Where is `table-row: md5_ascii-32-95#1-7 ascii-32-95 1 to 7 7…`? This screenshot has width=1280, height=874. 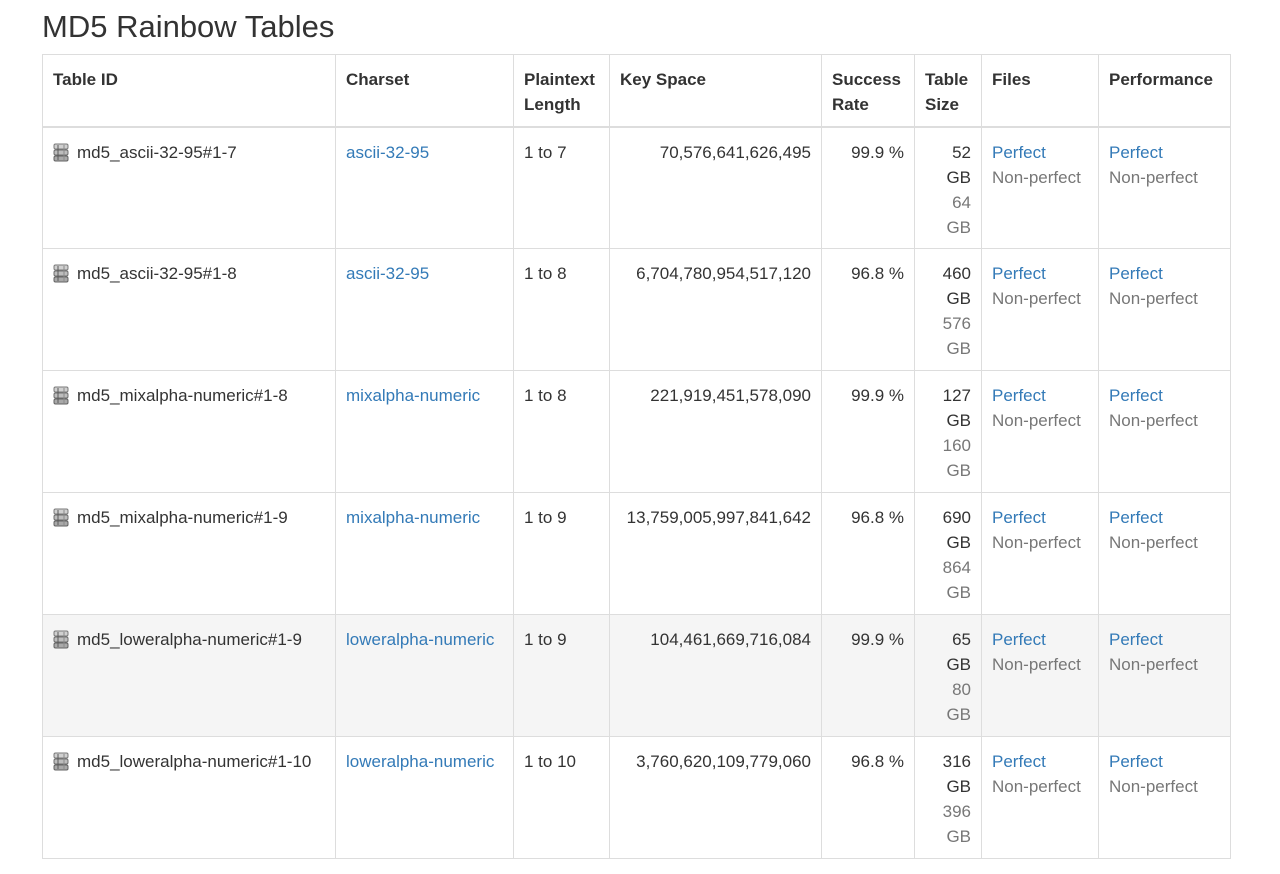
table-row: md5_ascii-32-95#1-7 ascii-32-95 1 to 7 7… is located at coordinates (636, 187).